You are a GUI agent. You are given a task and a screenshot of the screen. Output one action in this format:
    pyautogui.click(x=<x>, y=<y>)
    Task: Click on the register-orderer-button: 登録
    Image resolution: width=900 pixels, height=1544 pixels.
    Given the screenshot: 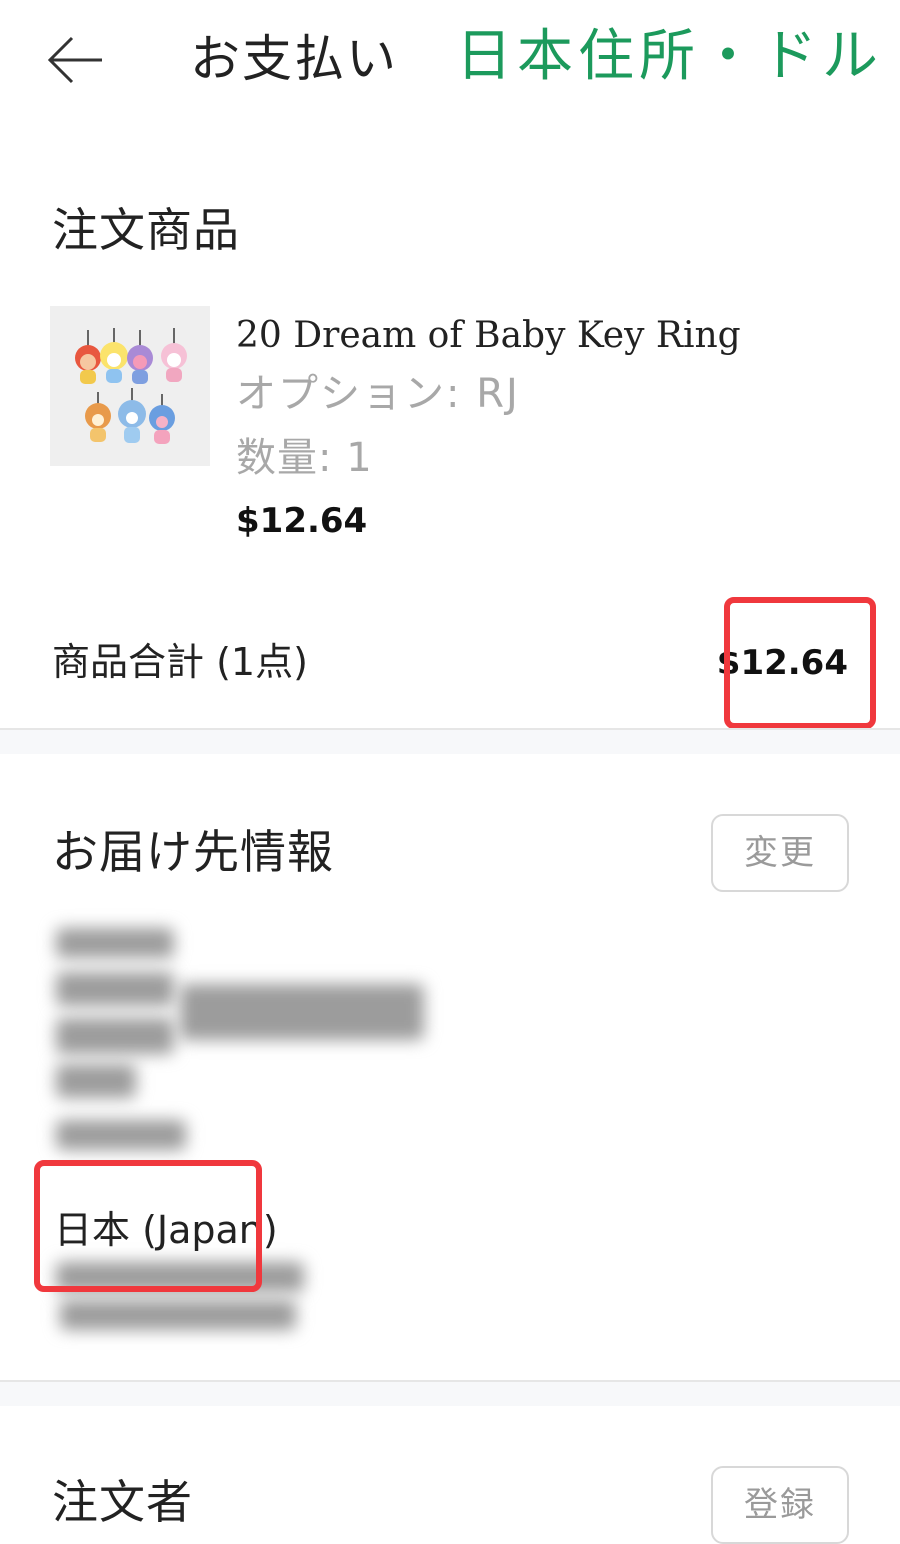 What is the action you would take?
    pyautogui.click(x=780, y=1505)
    